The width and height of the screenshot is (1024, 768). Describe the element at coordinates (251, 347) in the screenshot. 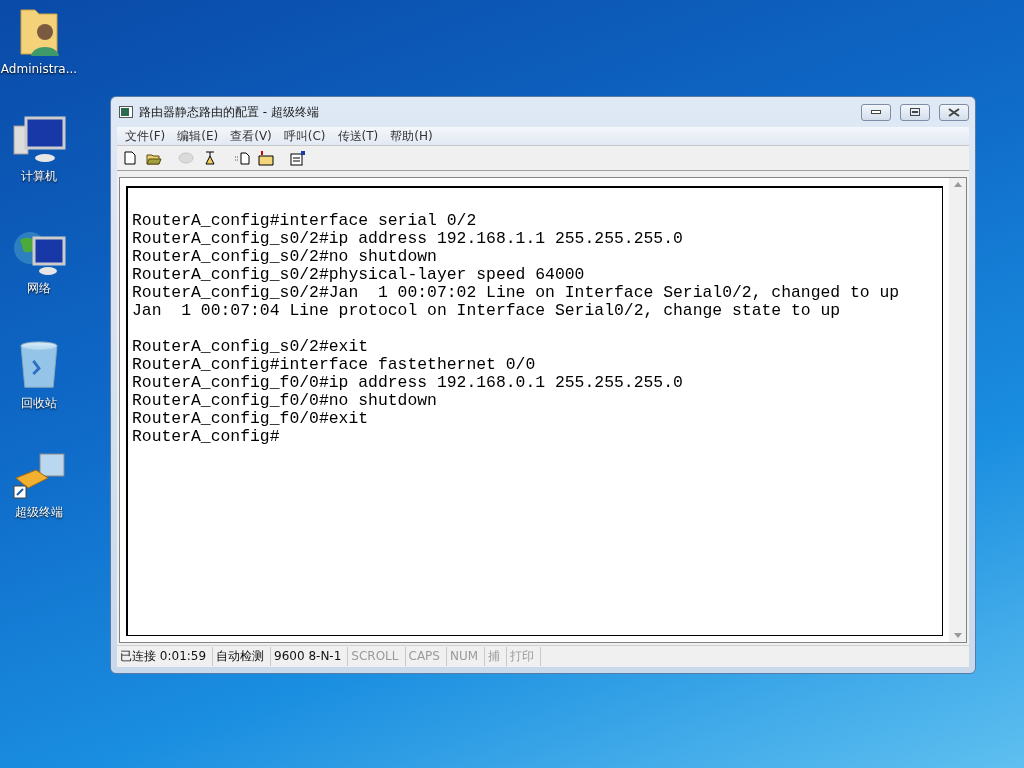

I see `terminal-line: RouterA_config_s0/2#exit` at that location.